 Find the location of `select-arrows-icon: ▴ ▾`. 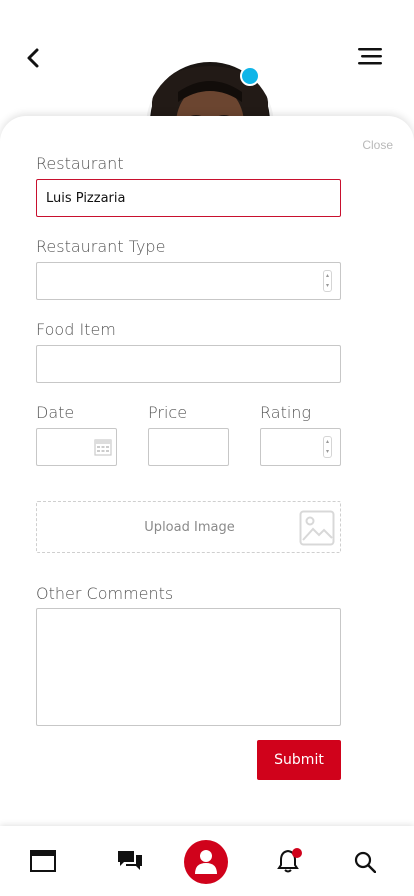

select-arrows-icon: ▴ ▾ is located at coordinates (327, 281).